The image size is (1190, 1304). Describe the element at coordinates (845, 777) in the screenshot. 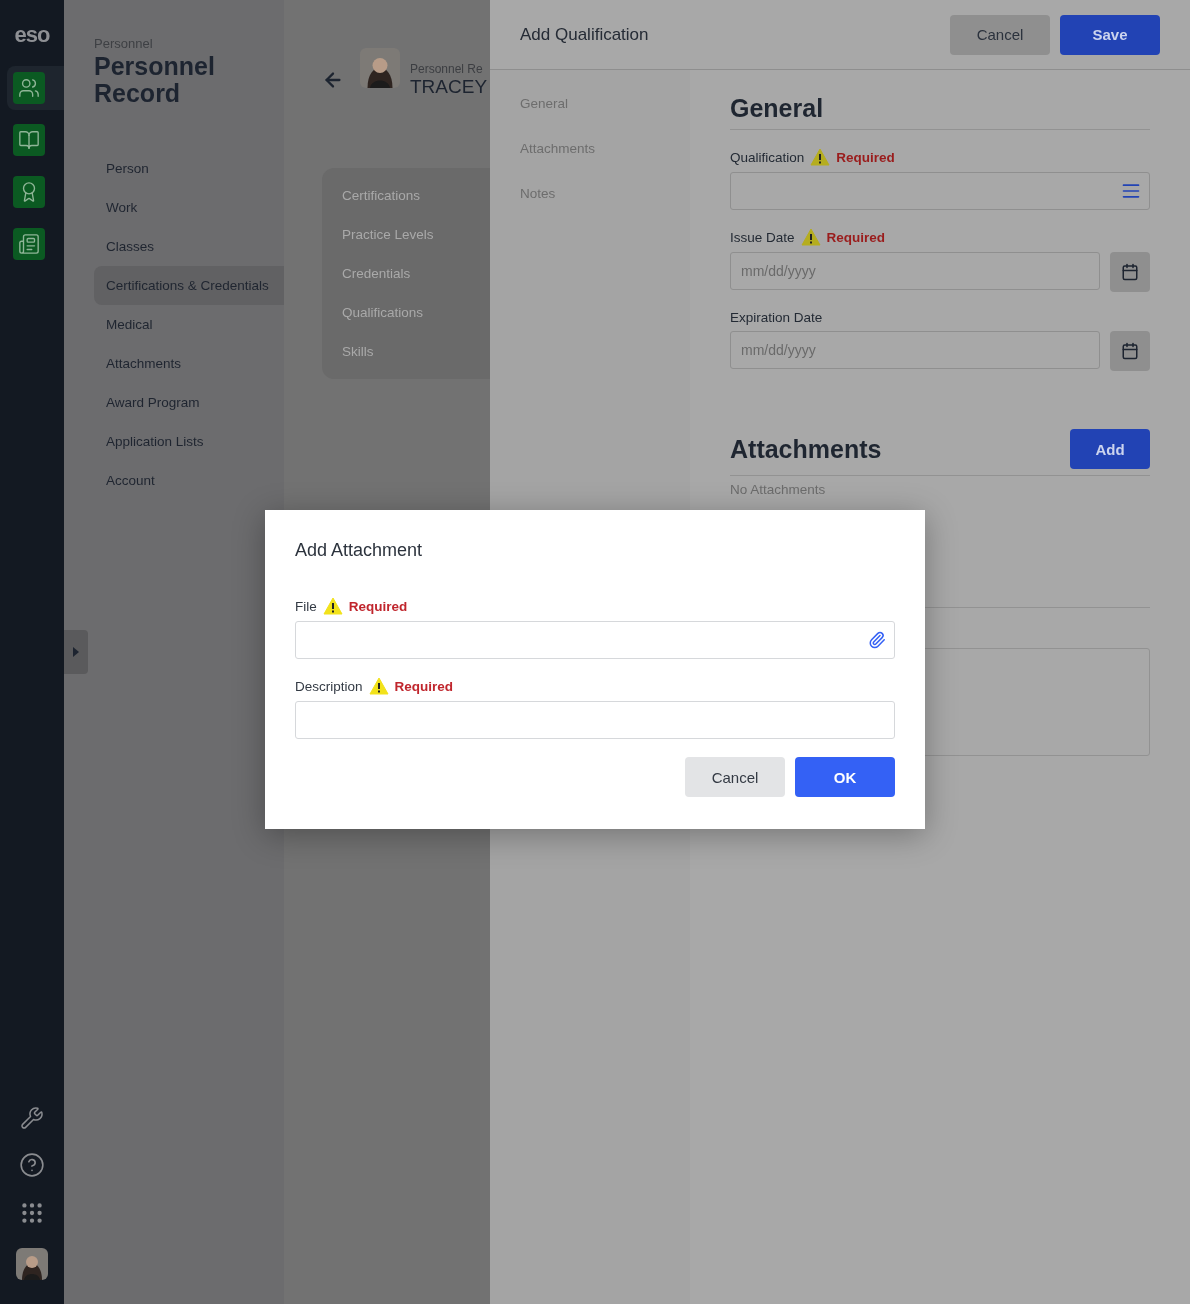

I see `ok-button: OK` at that location.